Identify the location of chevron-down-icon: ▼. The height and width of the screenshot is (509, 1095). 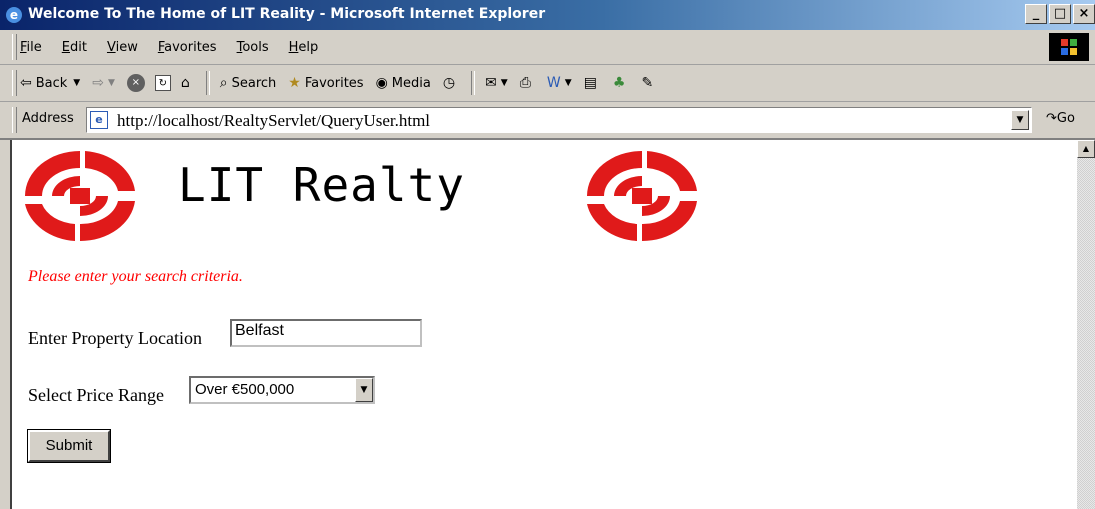
(364, 390).